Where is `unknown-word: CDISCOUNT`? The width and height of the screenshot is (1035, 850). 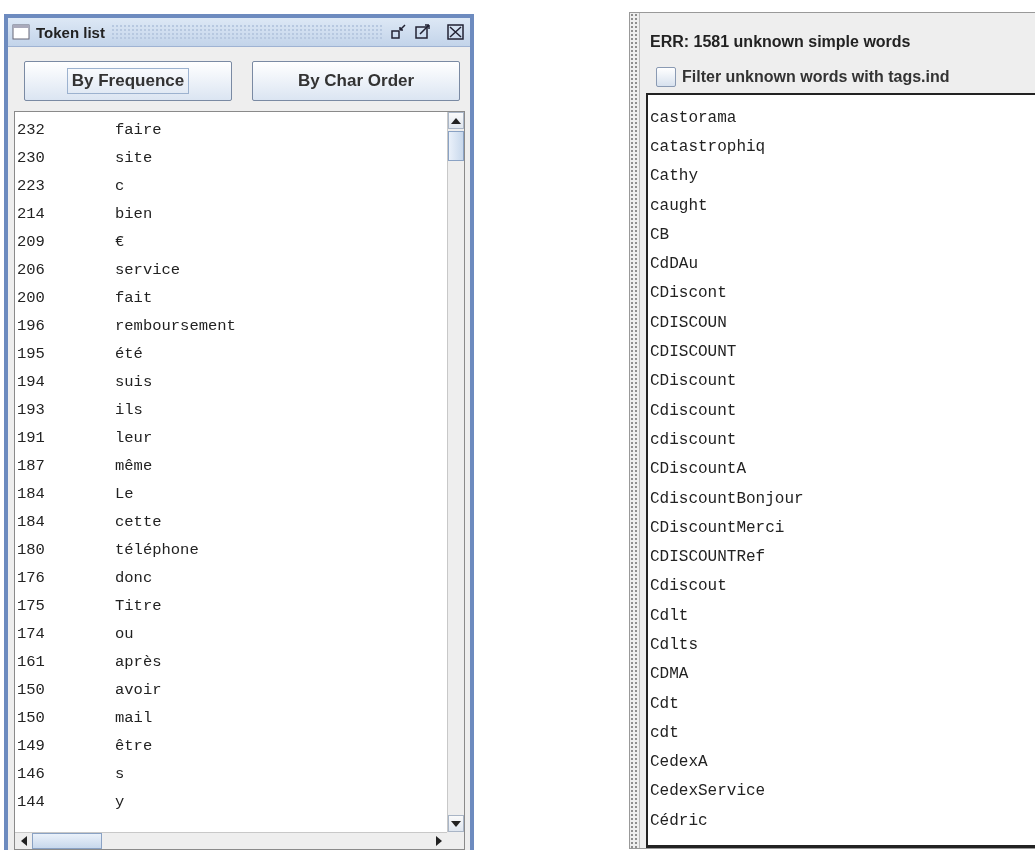
unknown-word: CDISCOUNT is located at coordinates (842, 352).